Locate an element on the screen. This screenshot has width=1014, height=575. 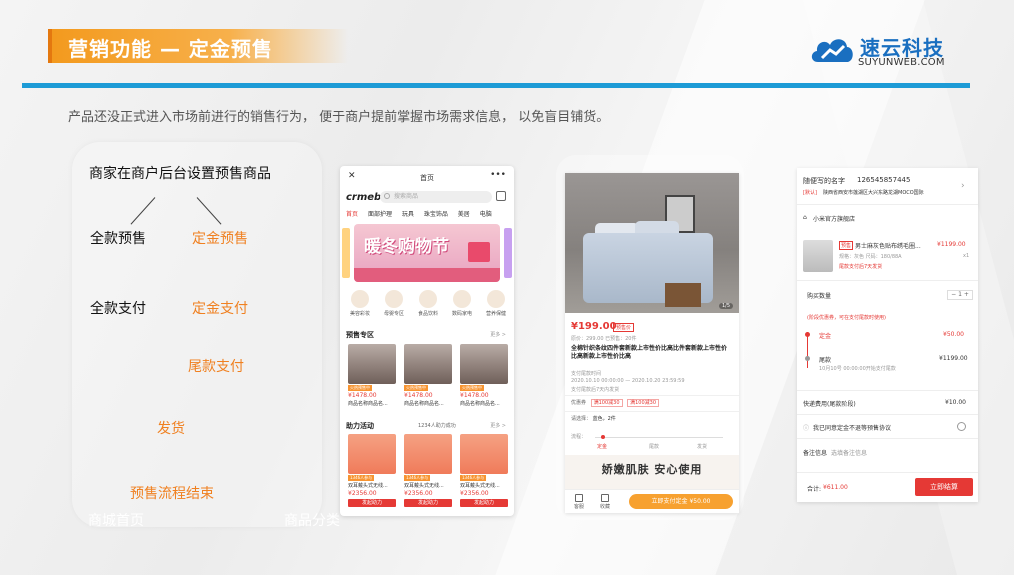
flow-deposit-presale: 定金预售 is located at coordinates (220, 239).